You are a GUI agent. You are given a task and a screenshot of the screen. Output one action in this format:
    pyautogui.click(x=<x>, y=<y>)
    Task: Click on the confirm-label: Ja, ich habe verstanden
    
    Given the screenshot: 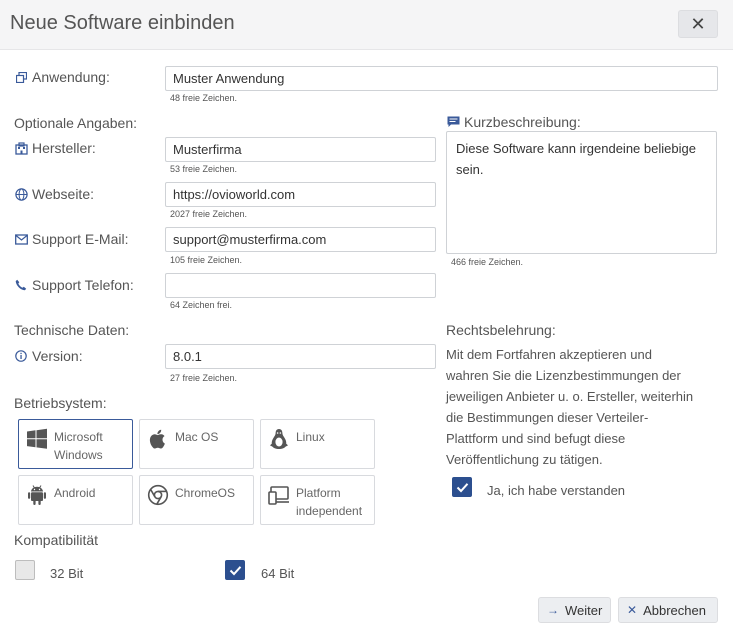 What is the action you would take?
    pyautogui.click(x=556, y=490)
    